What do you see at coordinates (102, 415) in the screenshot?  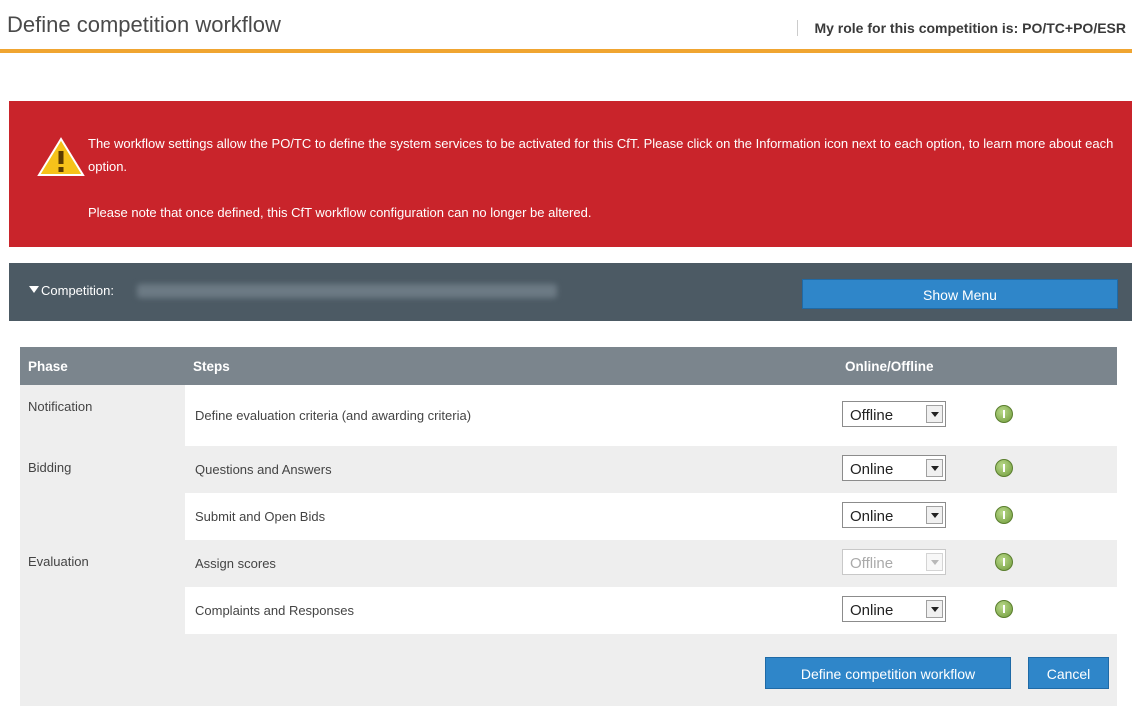 I see `phase-cell: Notification` at bounding box center [102, 415].